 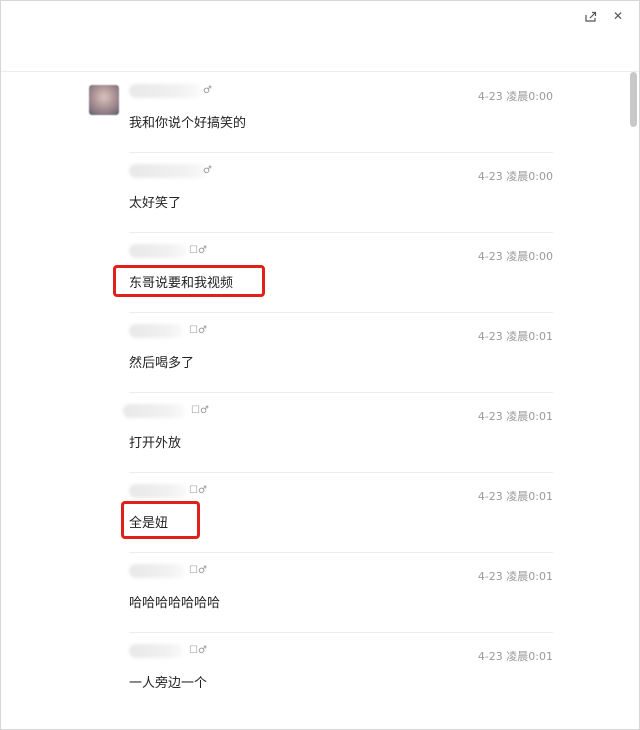 What do you see at coordinates (155, 203) in the screenshot?
I see `message-text: 太好笑了` at bounding box center [155, 203].